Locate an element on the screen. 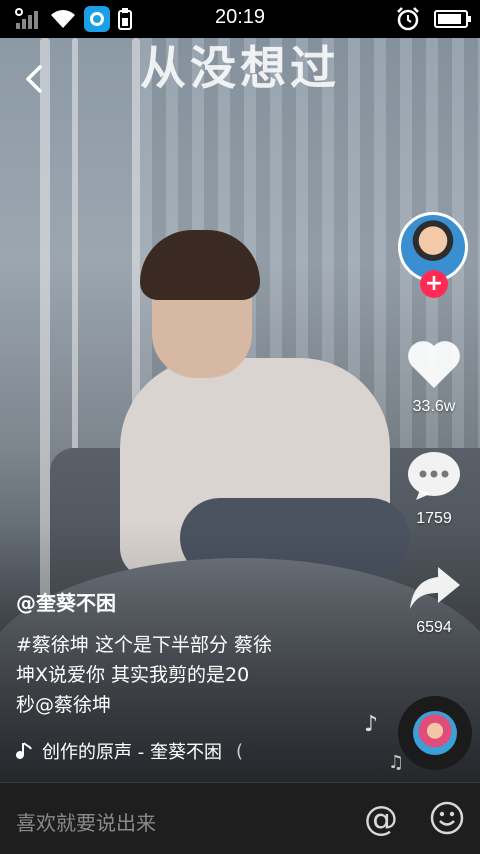  emoji-icon is located at coordinates (447, 818).